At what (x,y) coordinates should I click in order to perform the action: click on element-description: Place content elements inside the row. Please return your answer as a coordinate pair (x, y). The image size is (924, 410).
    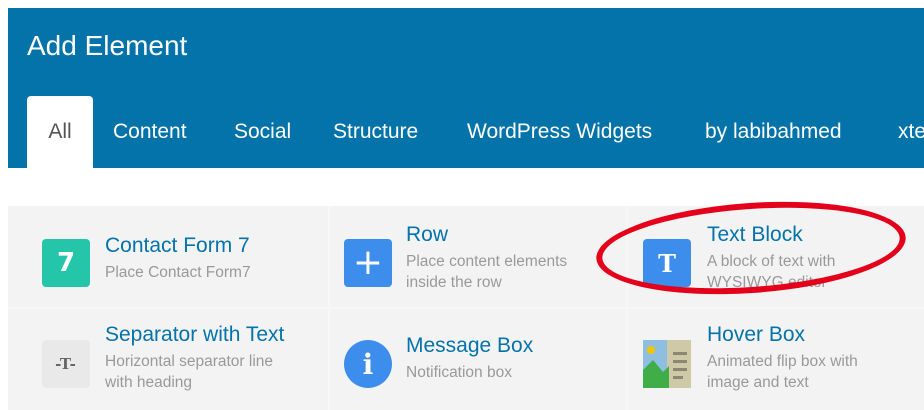
    Looking at the image, I should click on (487, 272).